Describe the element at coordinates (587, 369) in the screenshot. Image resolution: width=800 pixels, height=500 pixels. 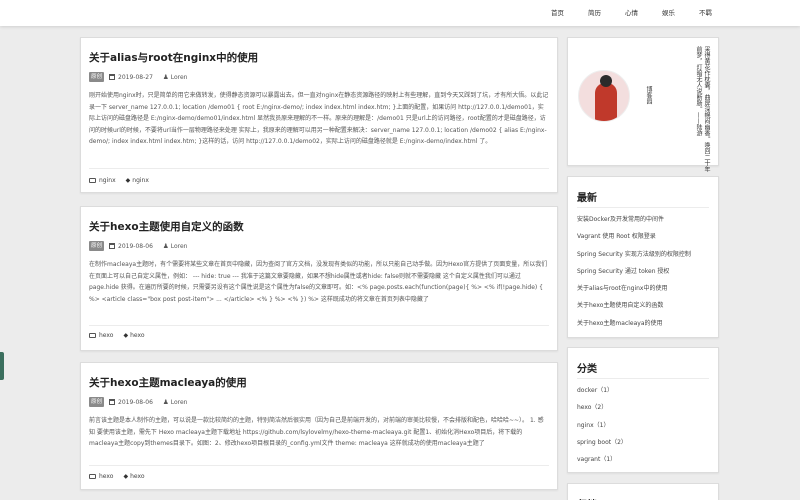
I see `widget-title: 分类` at that location.